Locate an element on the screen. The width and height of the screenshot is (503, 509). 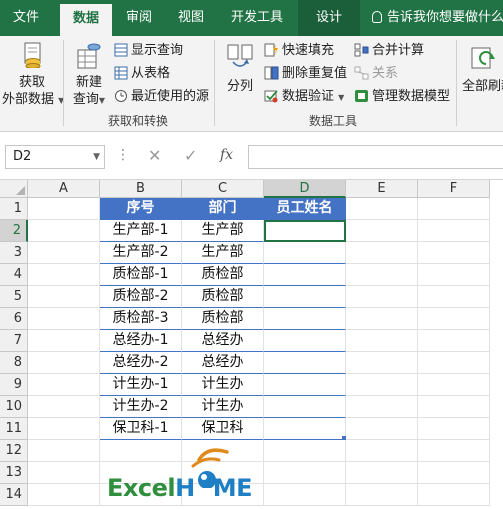
recent-sources-button: 最近使用的源 is located at coordinates (161, 97).